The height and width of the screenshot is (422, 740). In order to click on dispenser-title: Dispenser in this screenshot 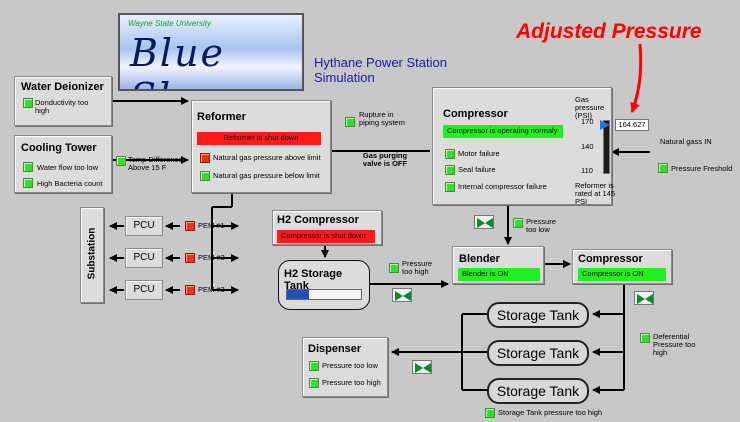, I will do `click(335, 349)`.